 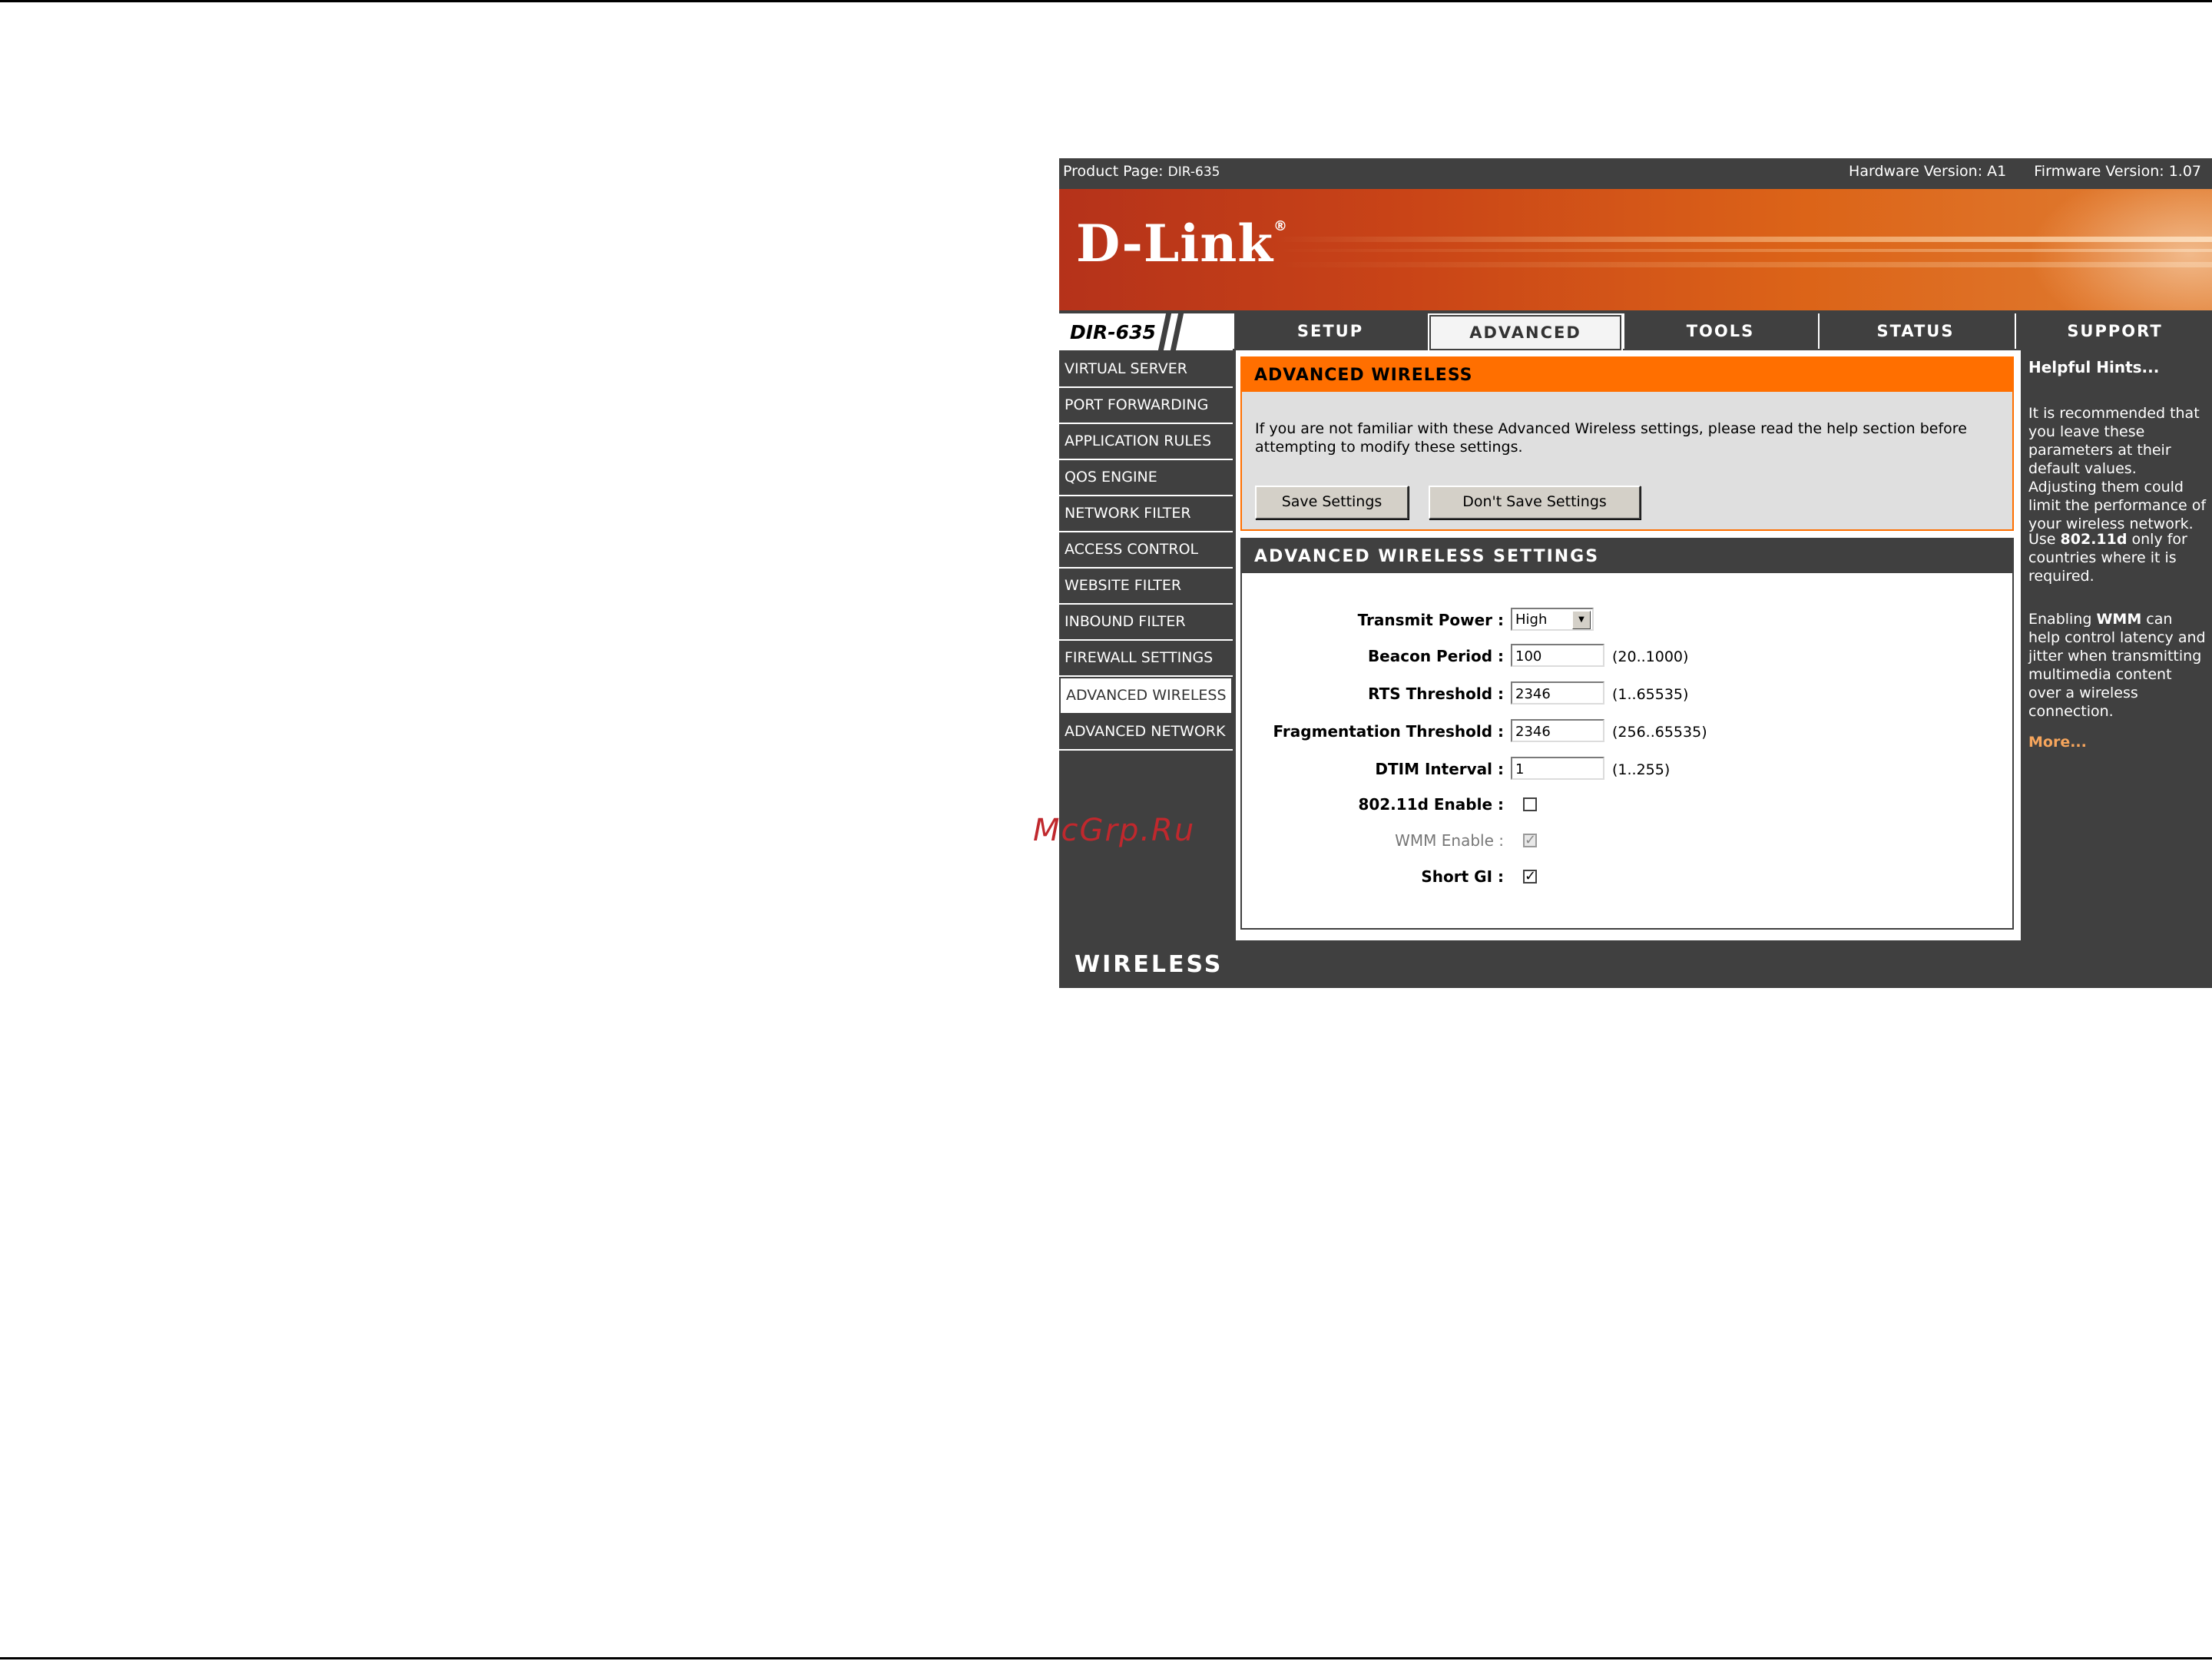 I want to click on sidebar-item-firewall-settings: FIREWALL SETTINGS, so click(x=1146, y=659).